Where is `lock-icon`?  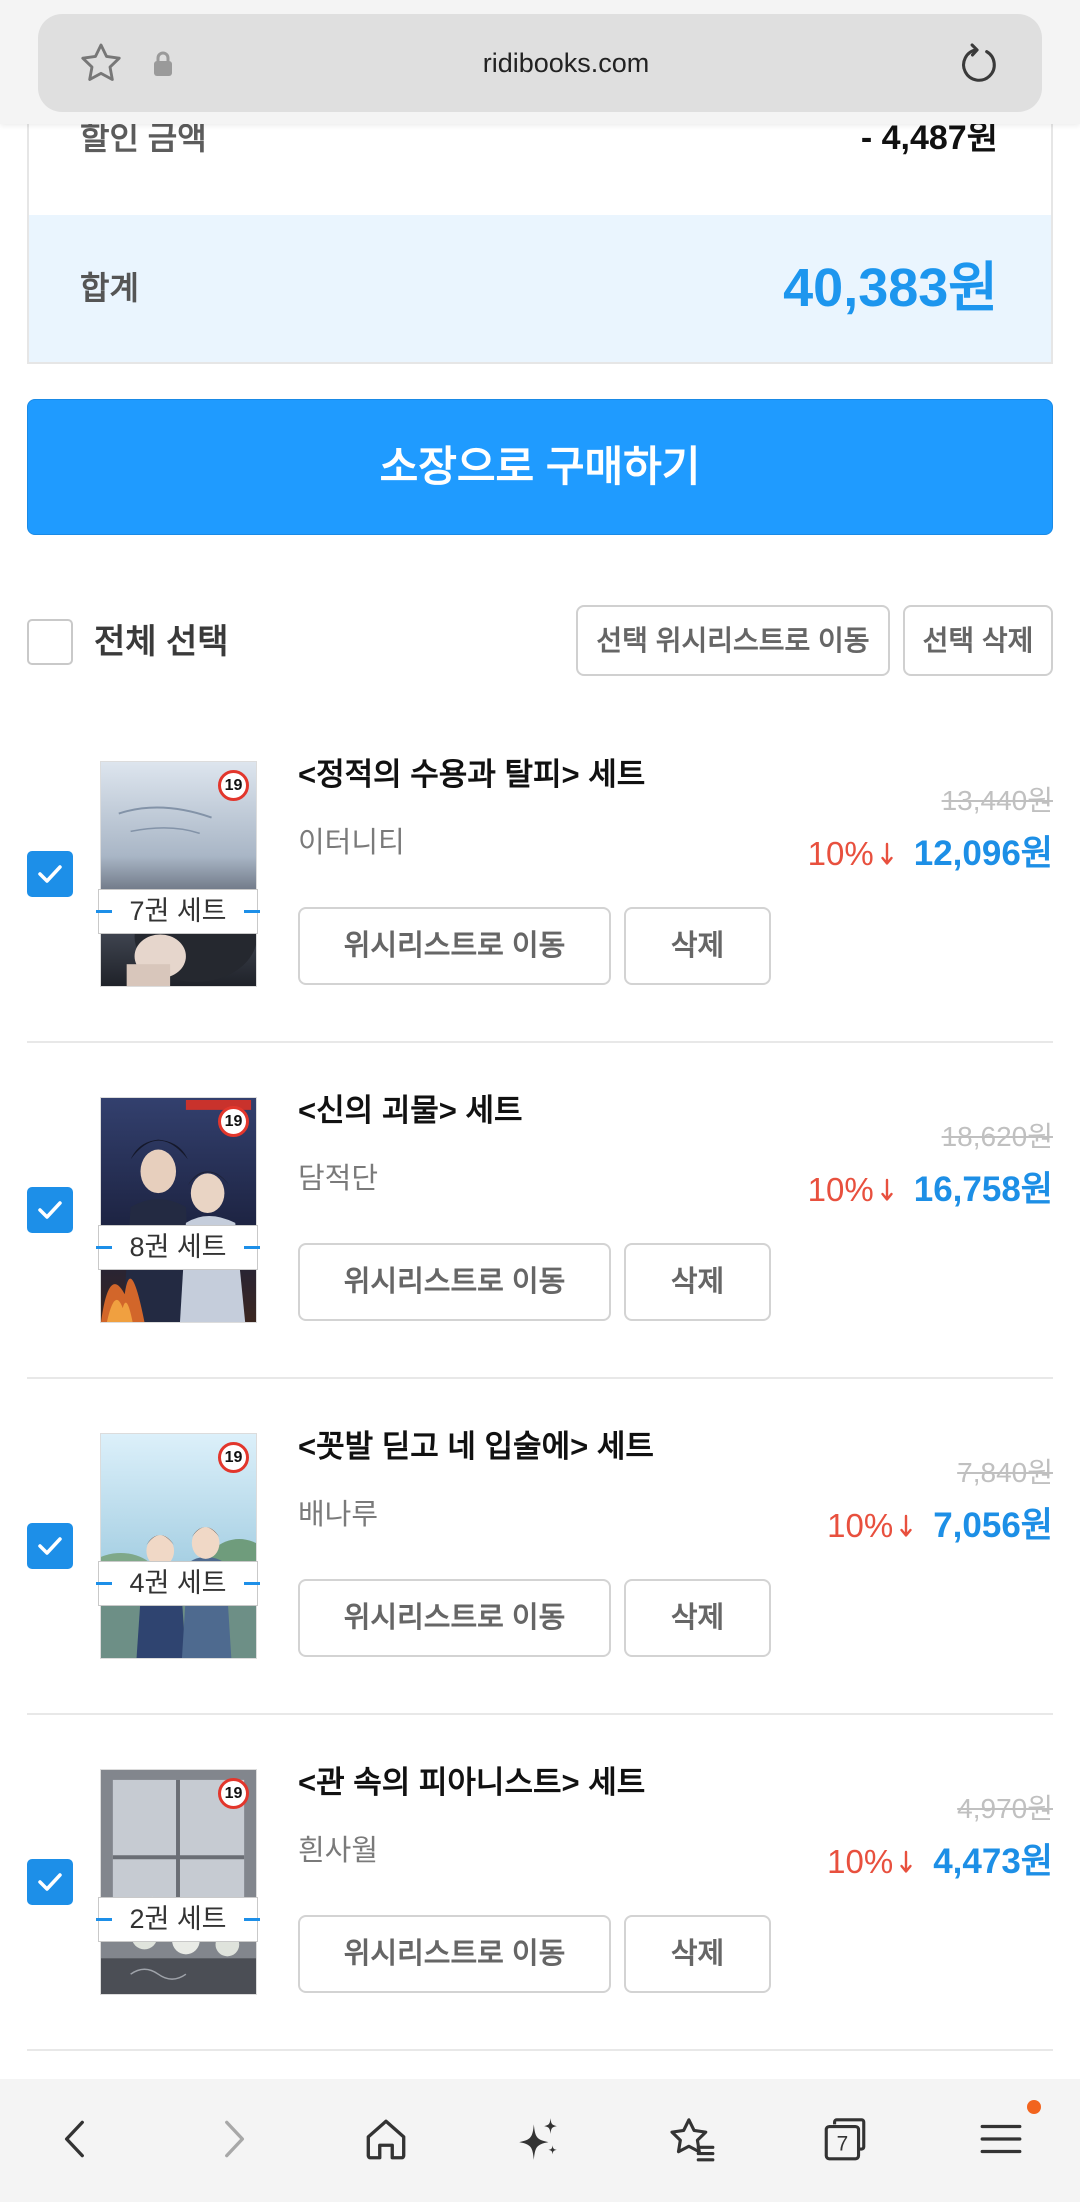
lock-icon is located at coordinates (163, 63).